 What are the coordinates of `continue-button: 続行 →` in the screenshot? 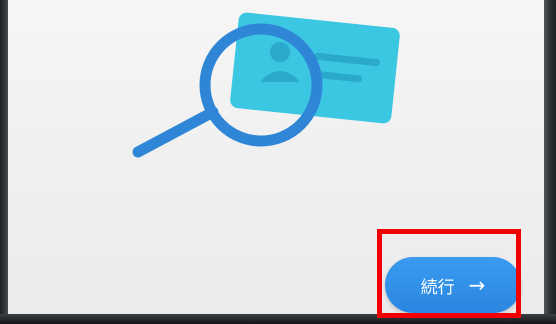 It's located at (453, 285).